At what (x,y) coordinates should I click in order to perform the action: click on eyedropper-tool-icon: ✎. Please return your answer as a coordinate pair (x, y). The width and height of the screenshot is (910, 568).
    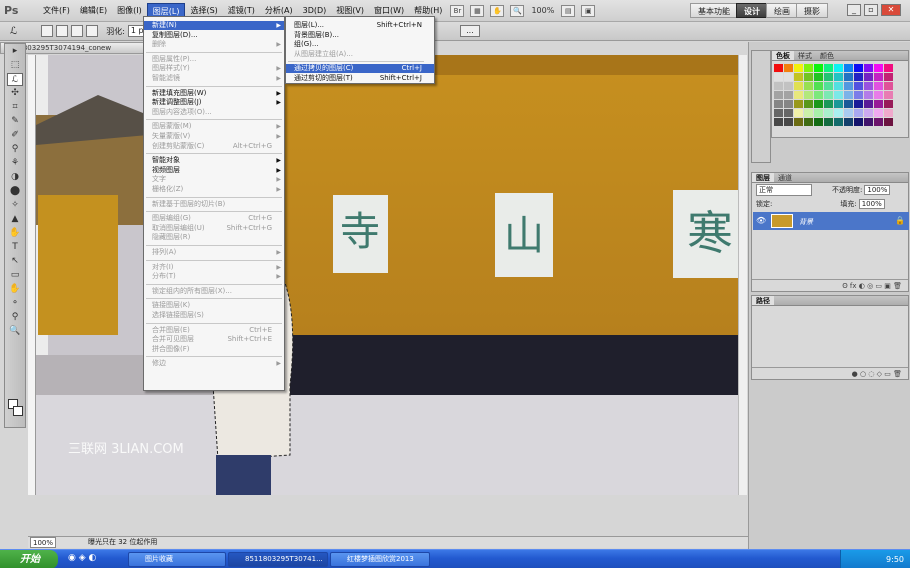
    Looking at the image, I should click on (15, 121).